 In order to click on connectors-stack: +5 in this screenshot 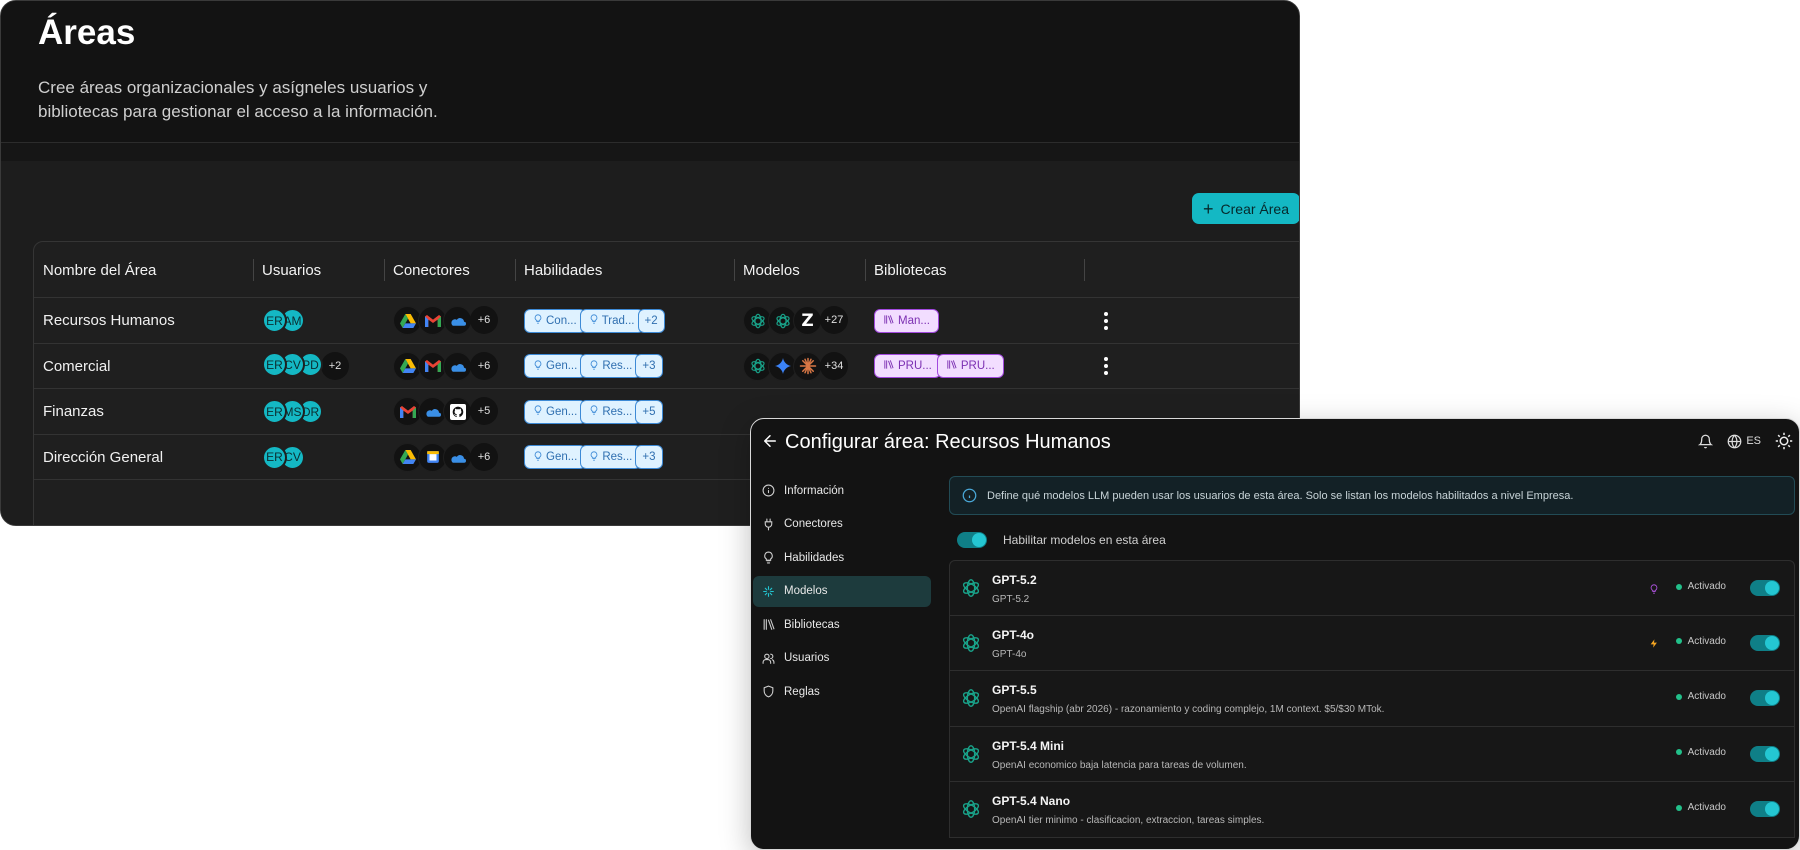, I will do `click(445, 412)`.